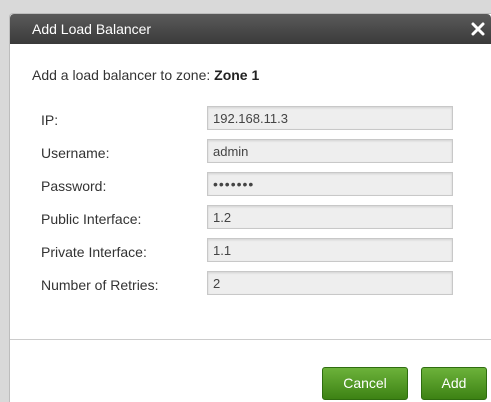 The height and width of the screenshot is (402, 491). I want to click on number-of-retries-label: Number of Retries:, so click(100, 285).